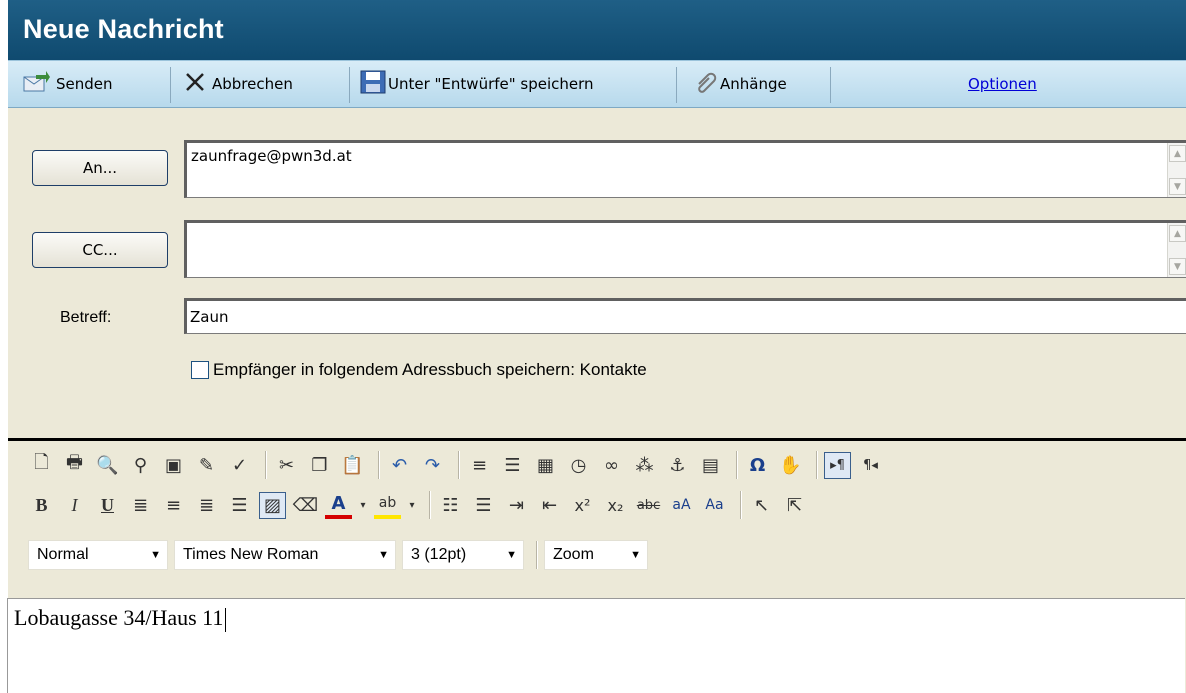 Image resolution: width=1186 pixels, height=693 pixels. I want to click on to-field-scrollbar: ▲ ▼, so click(1176, 170).